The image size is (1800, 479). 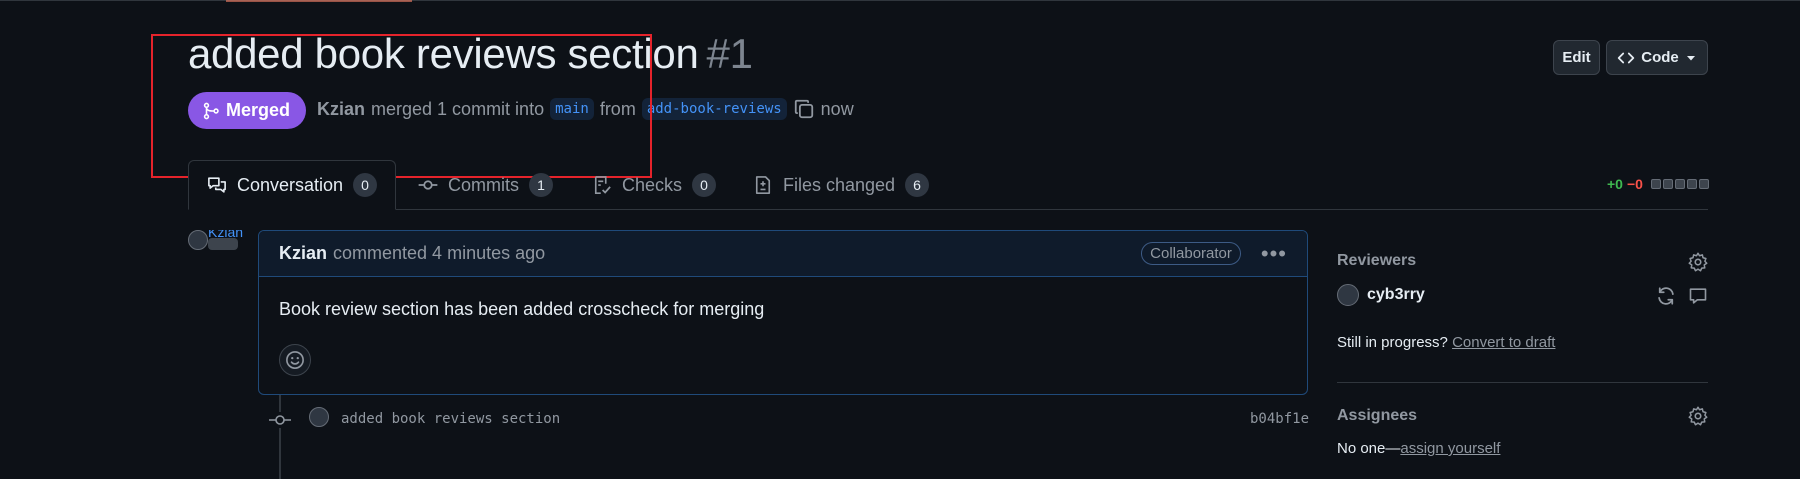 What do you see at coordinates (714, 109) in the screenshot?
I see `head-branch-label: add-book-reviews` at bounding box center [714, 109].